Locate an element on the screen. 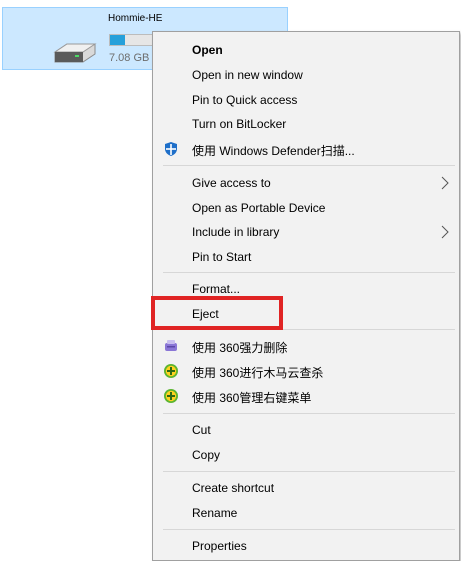 This screenshot has height=561, width=461. menu-item-label: Turn on BitLocker is located at coordinates (239, 124).